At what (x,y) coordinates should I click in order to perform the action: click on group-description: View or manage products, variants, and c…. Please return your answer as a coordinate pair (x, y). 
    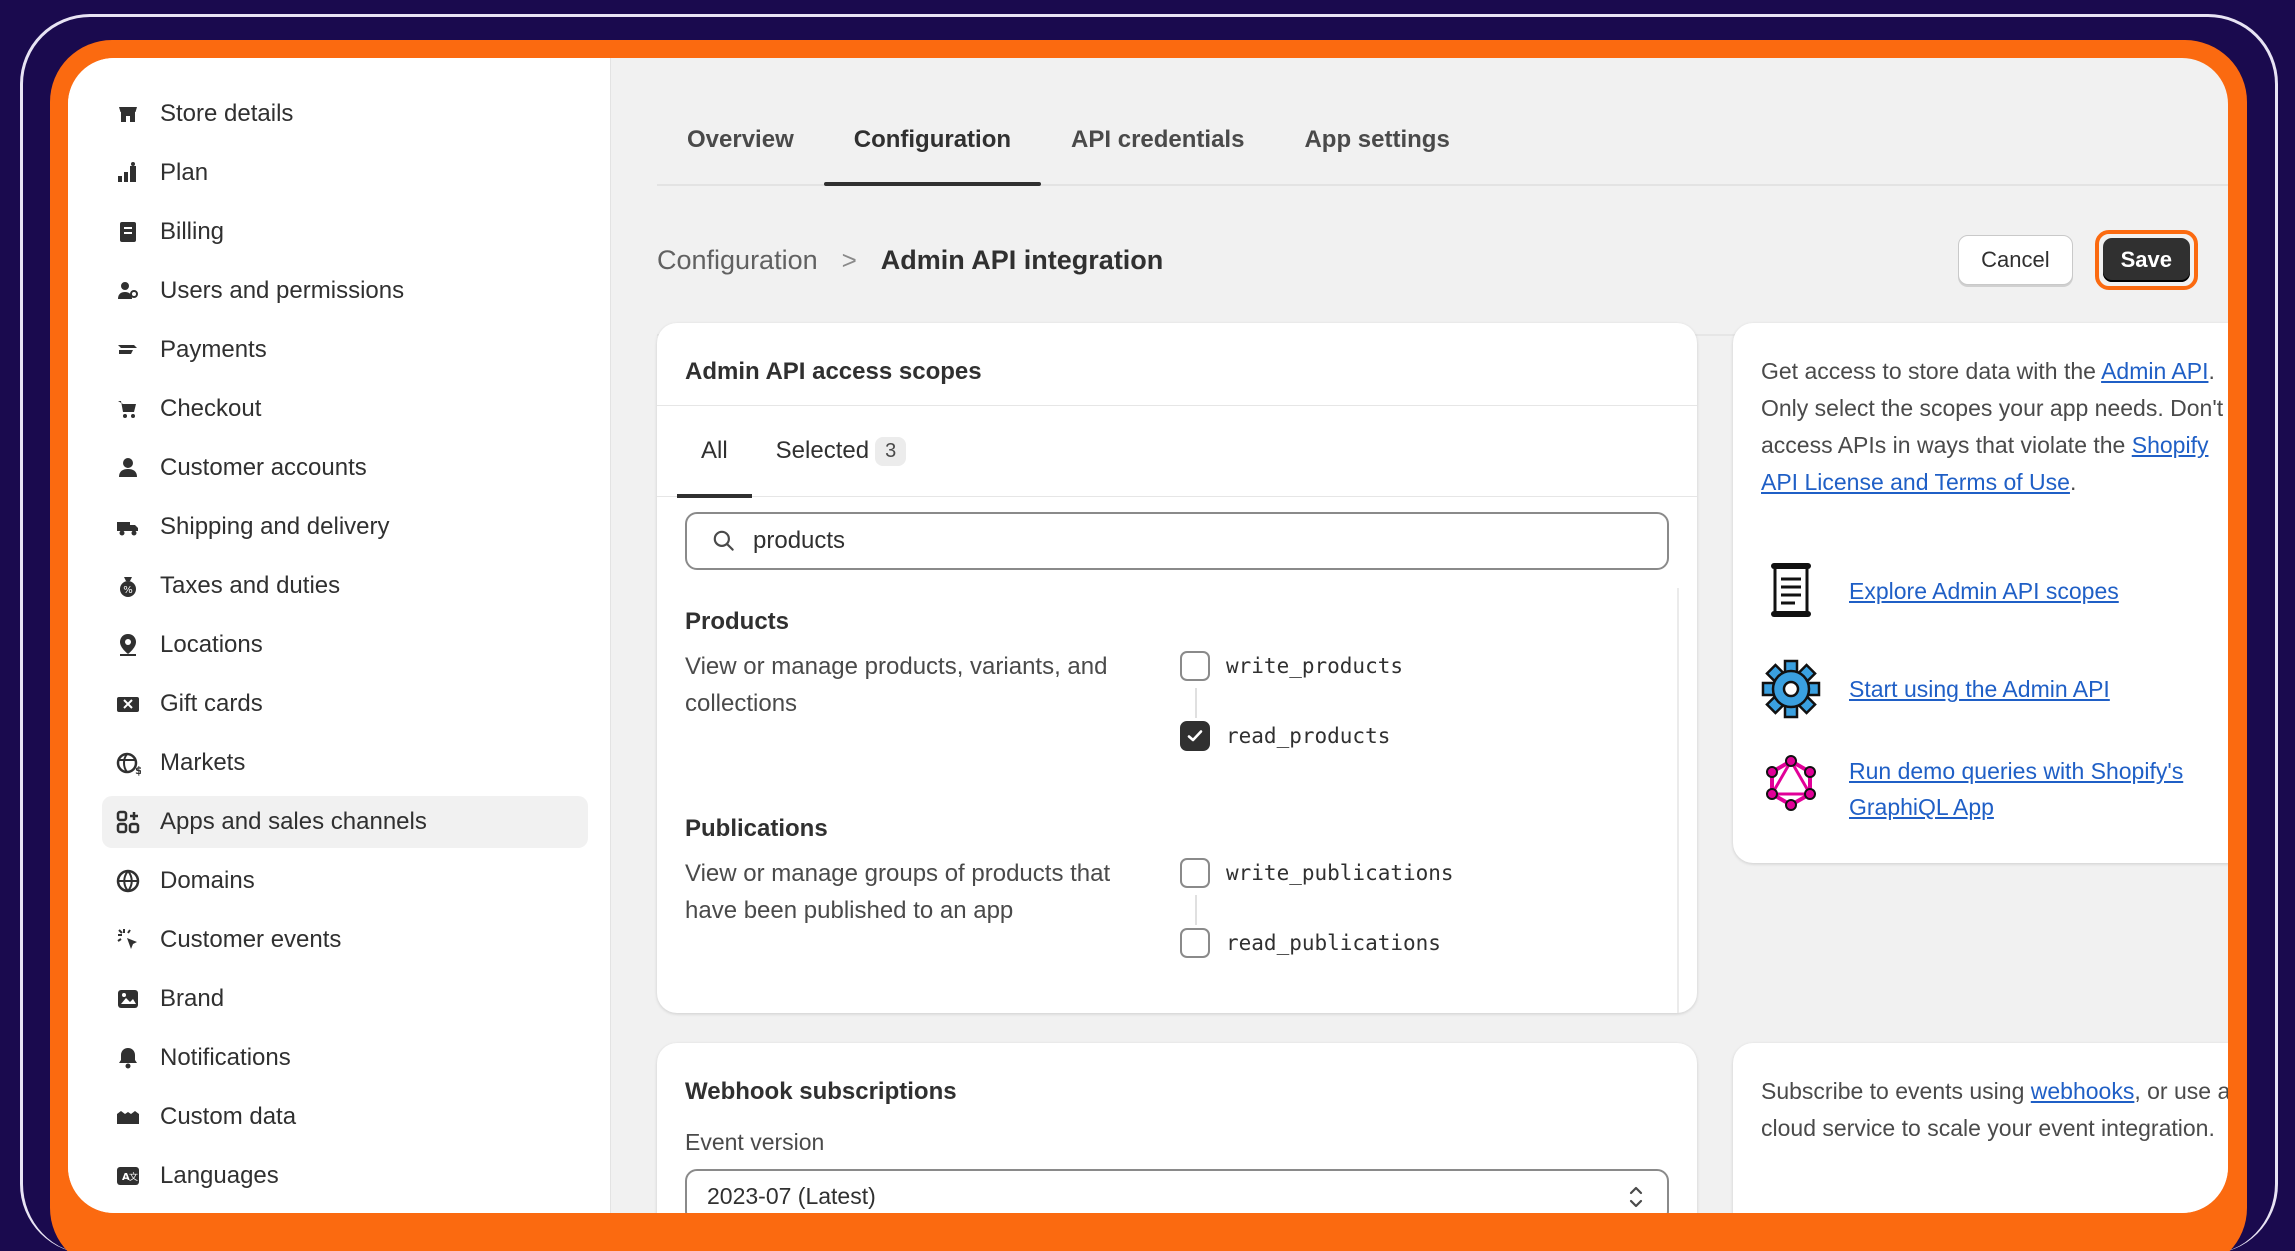
    Looking at the image, I should click on (896, 685).